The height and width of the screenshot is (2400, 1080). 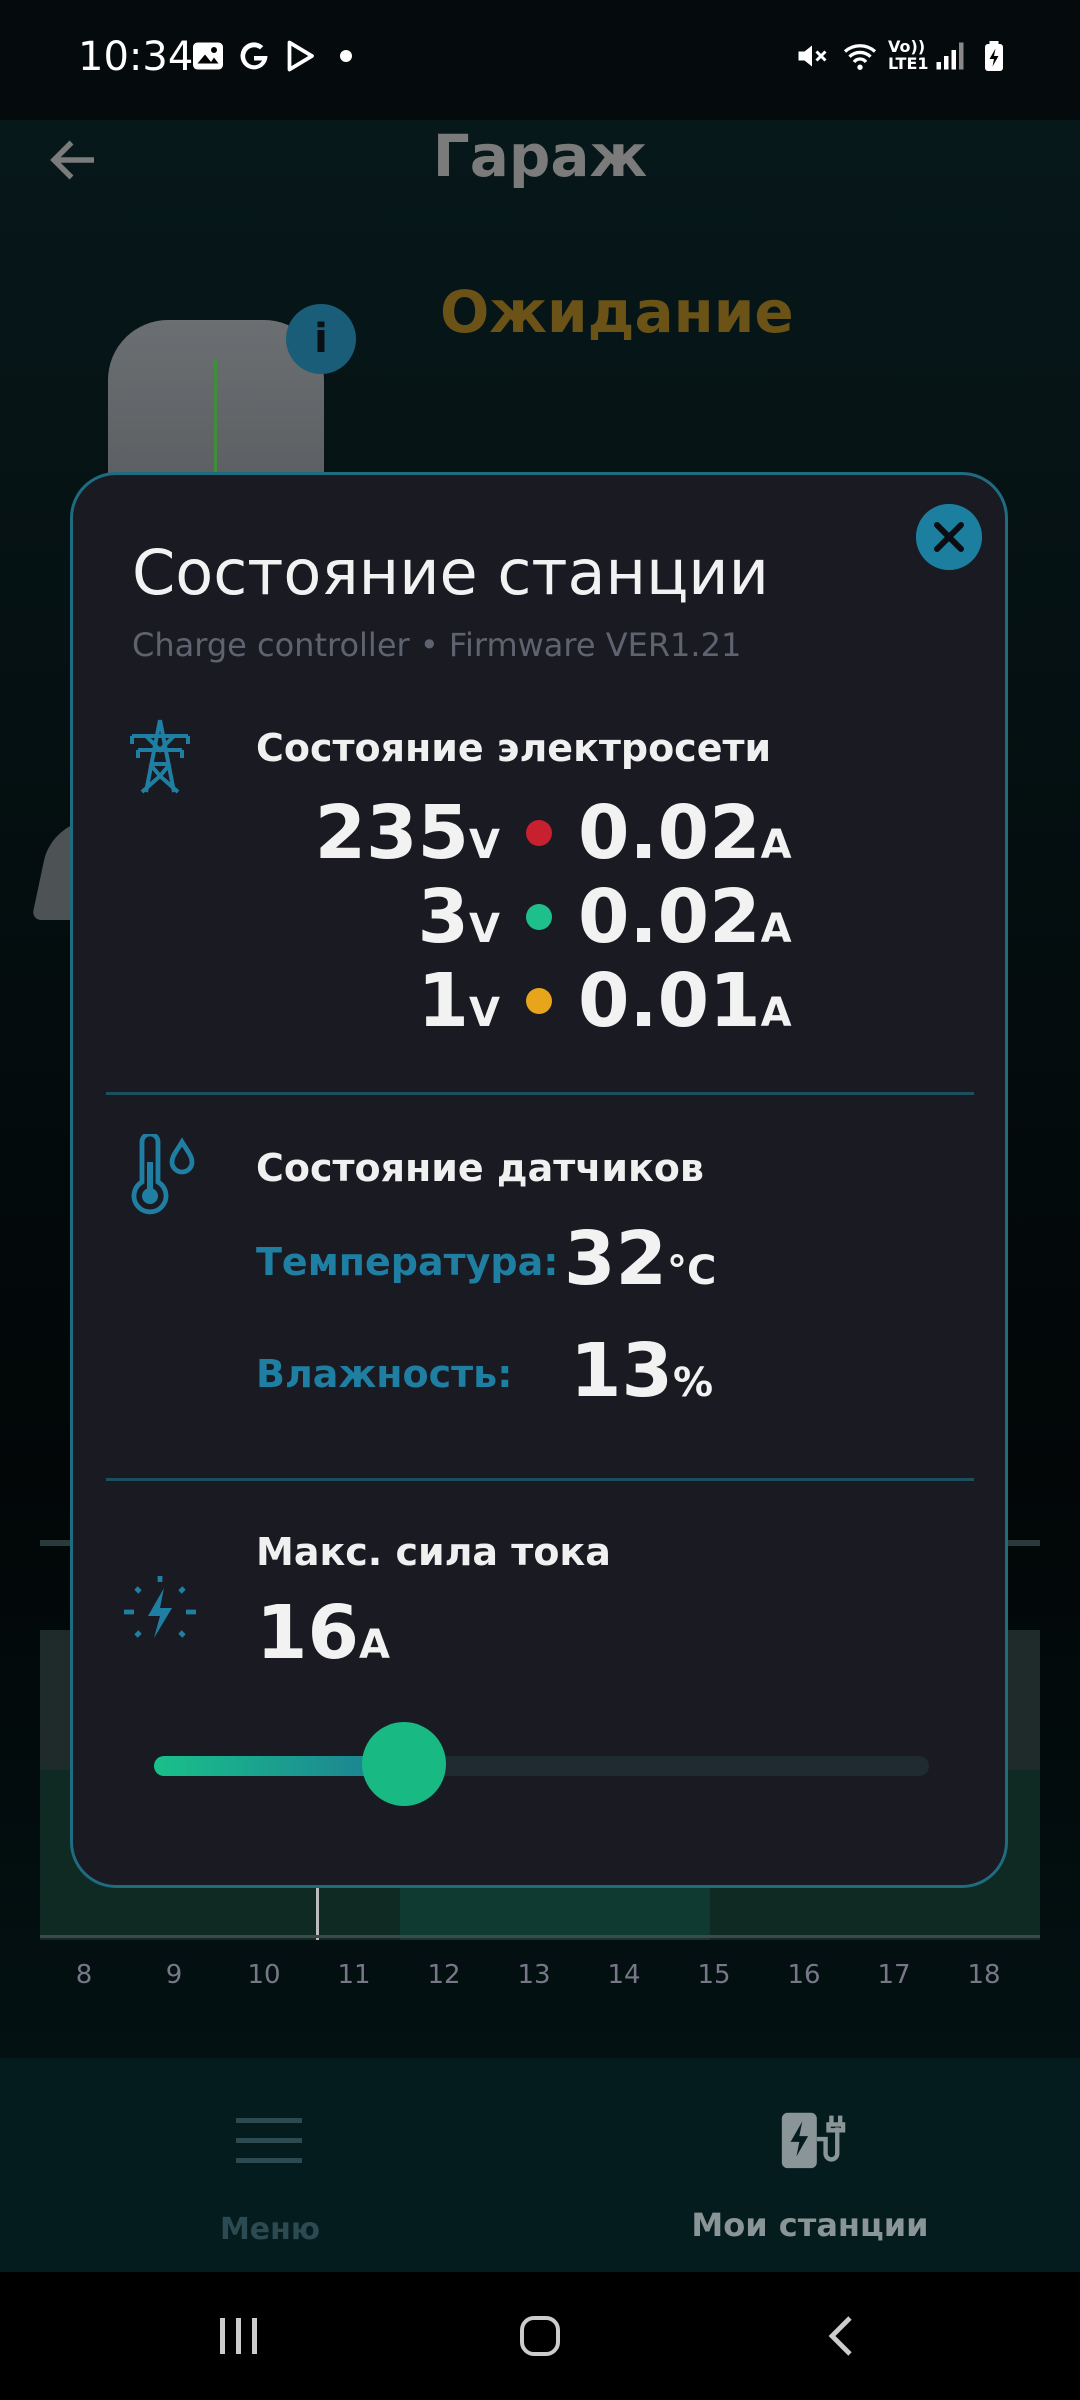 What do you see at coordinates (208, 56) in the screenshot?
I see `image-icon` at bounding box center [208, 56].